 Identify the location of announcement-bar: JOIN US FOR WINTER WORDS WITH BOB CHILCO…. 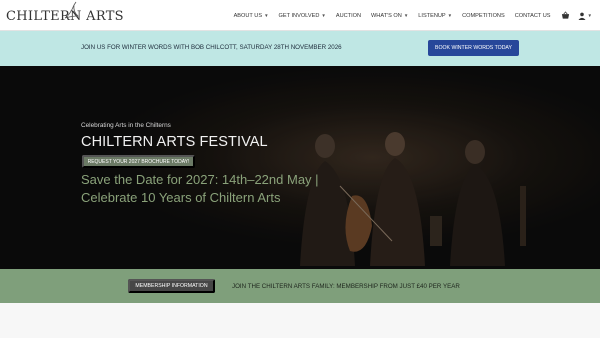
(300, 48).